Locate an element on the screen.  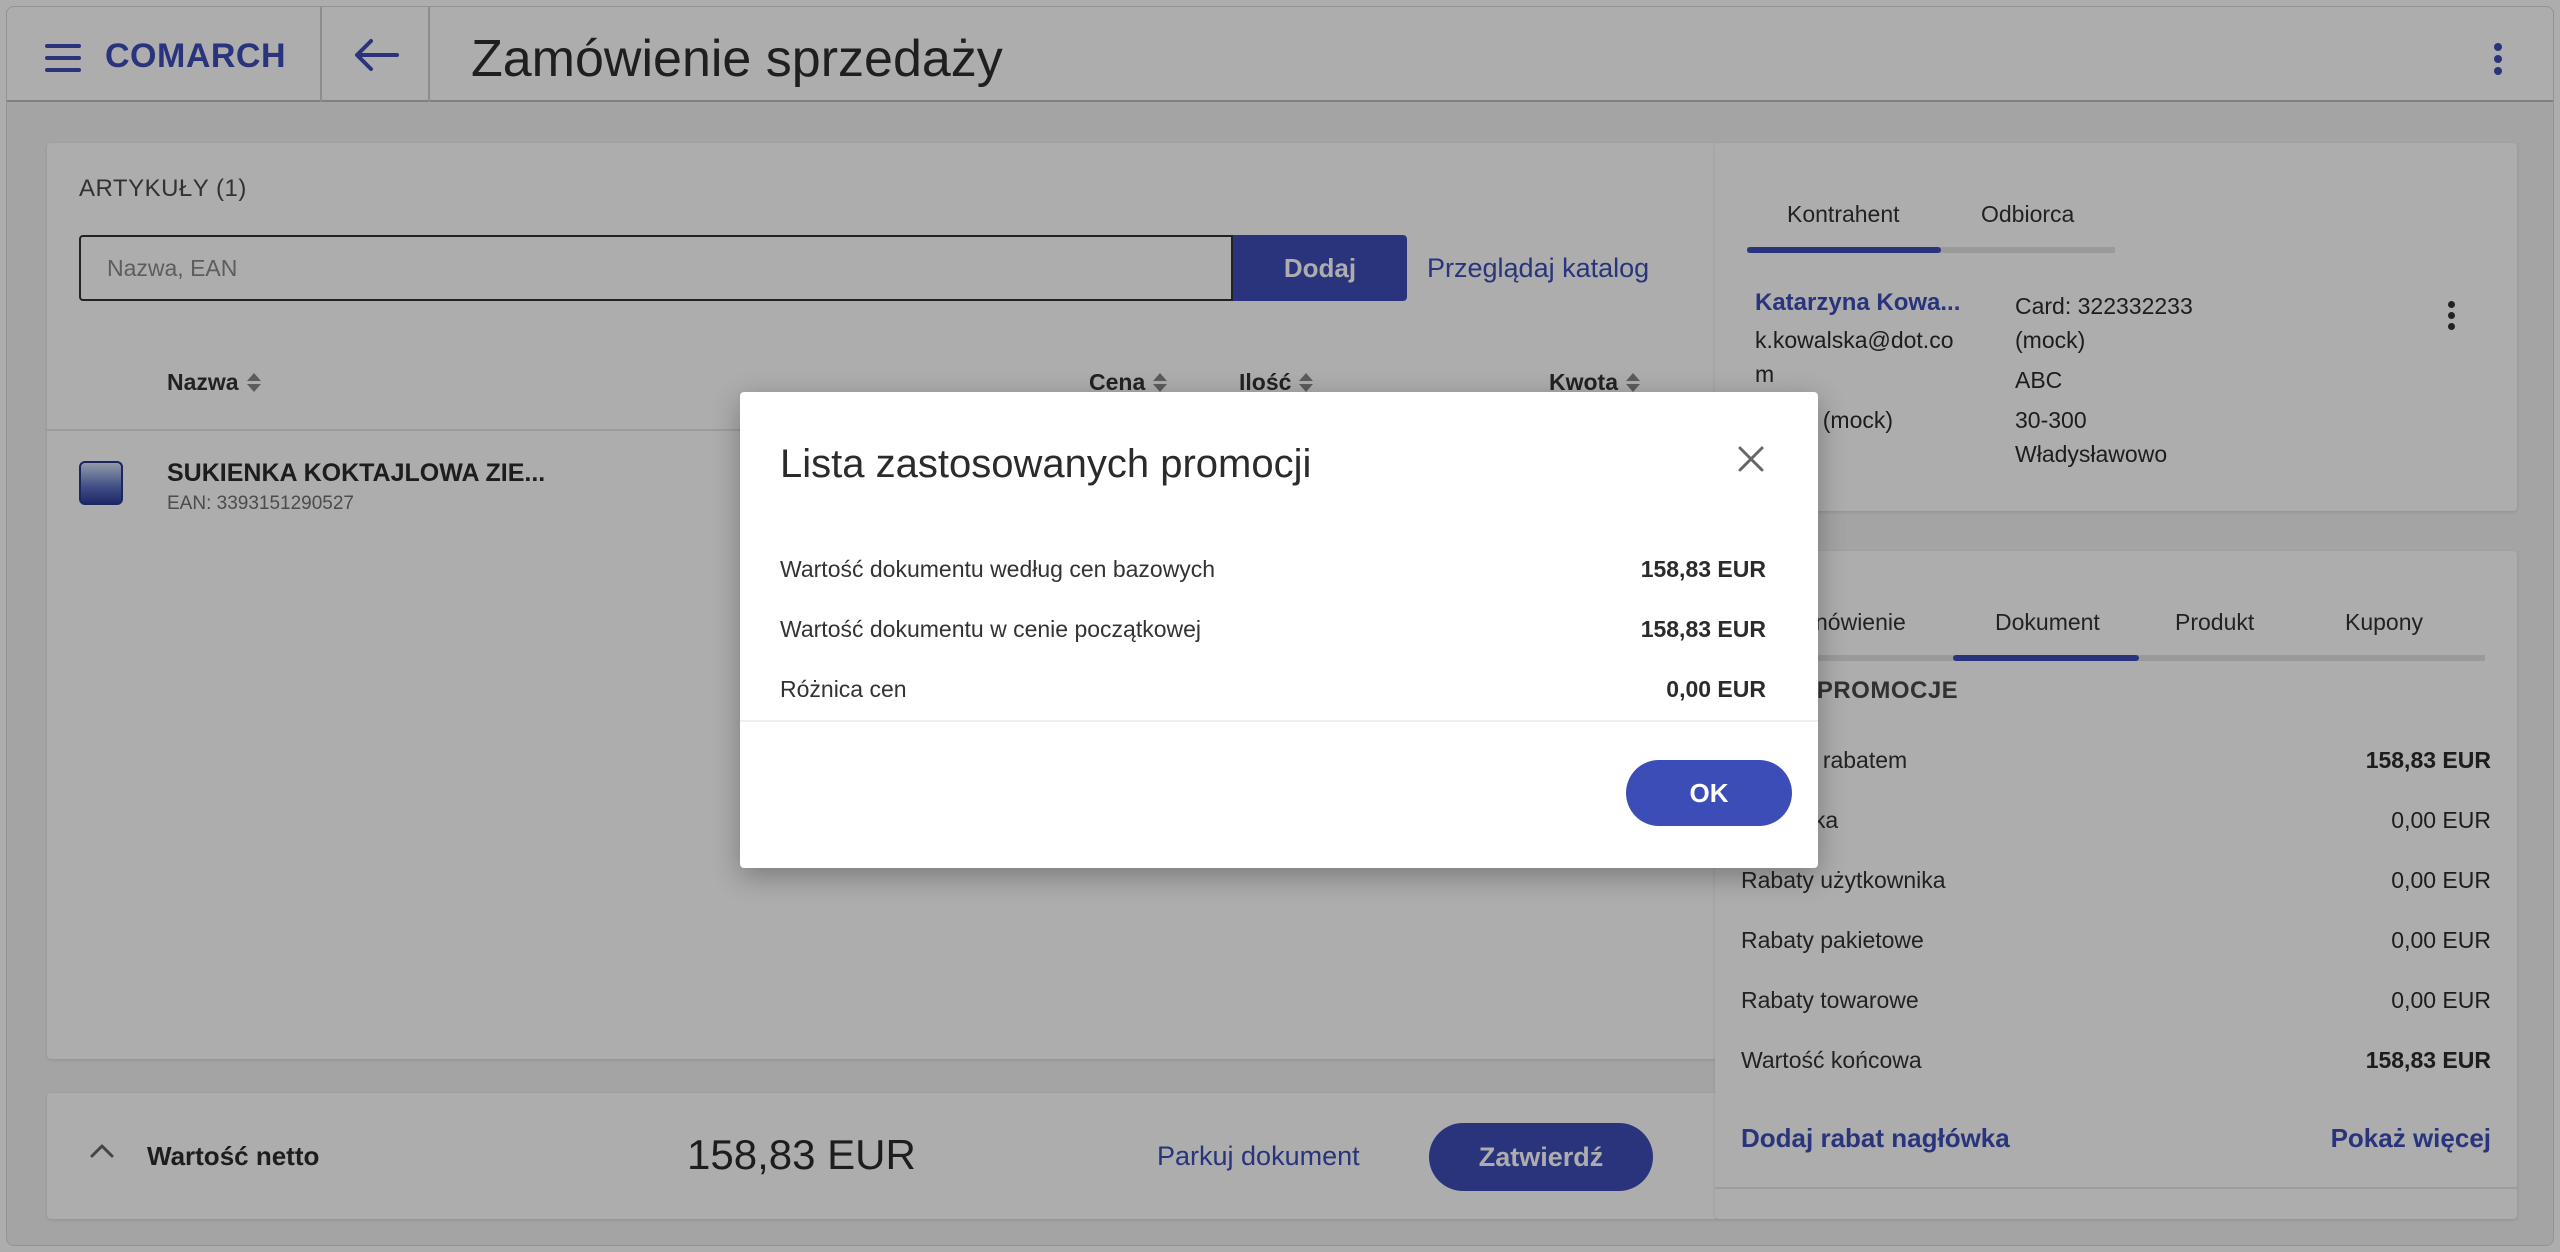
dialog-row: Różnica cen 0,00 EUR is located at coordinates (1273, 689).